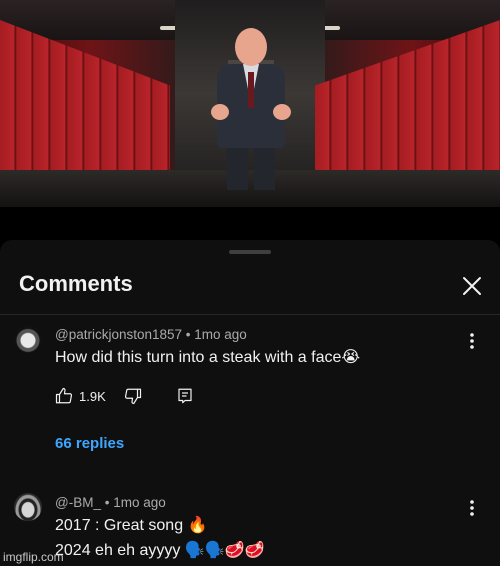 This screenshot has height=566, width=500. I want to click on thumbs-down-icon, so click(132, 396).